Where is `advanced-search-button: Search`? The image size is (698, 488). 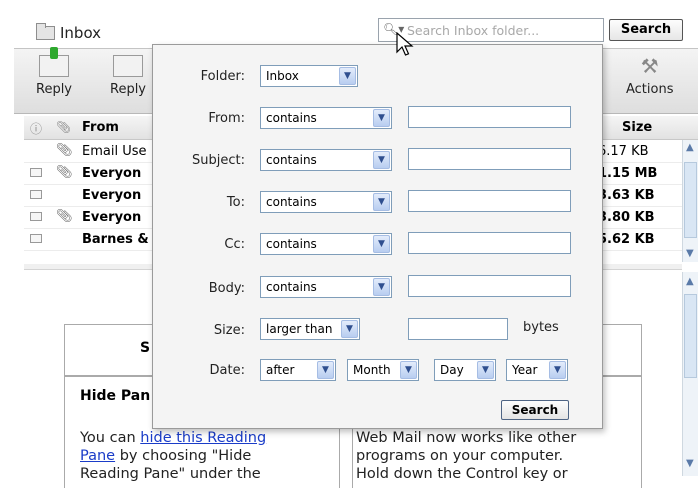
advanced-search-button: Search is located at coordinates (535, 410).